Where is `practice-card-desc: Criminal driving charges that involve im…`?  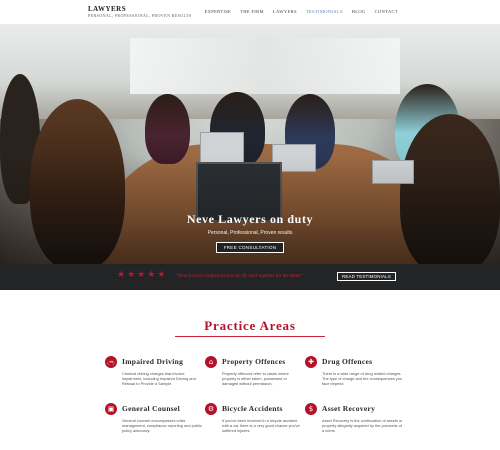 practice-card-desc: Criminal driving charges that involve im… is located at coordinates (159, 379).